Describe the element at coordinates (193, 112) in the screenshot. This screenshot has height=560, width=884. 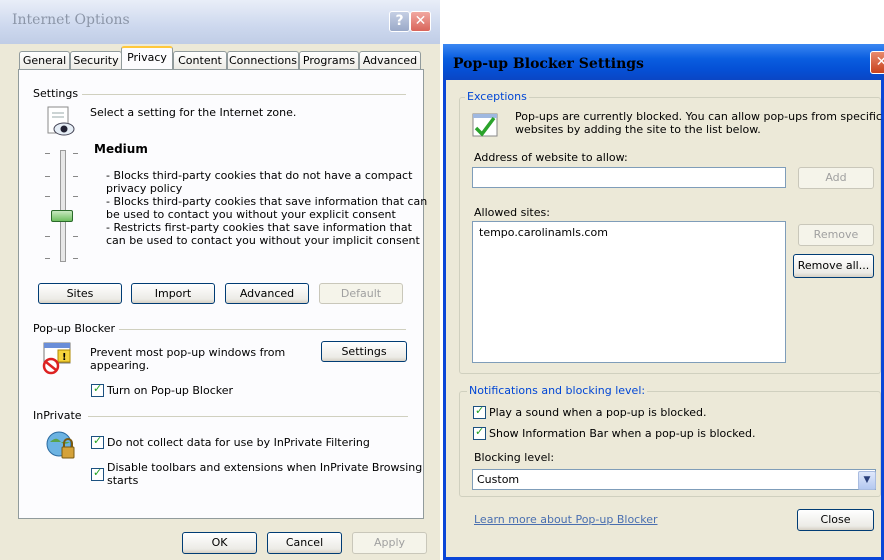
I see `settings-intro-text: Select a setting for the Internet zone.` at that location.